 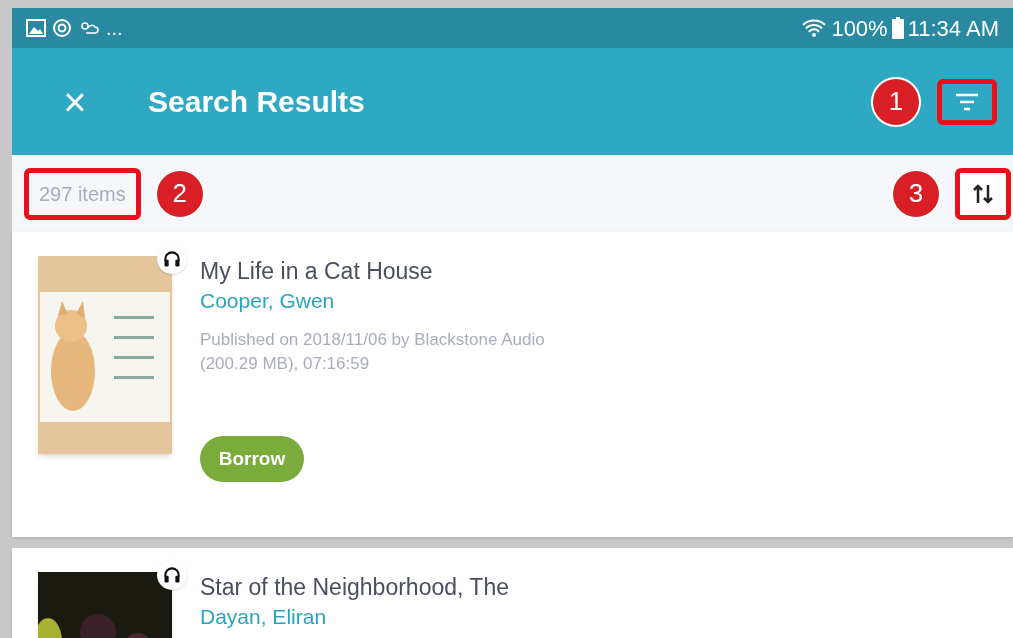 What do you see at coordinates (814, 28) in the screenshot?
I see `wifi-icon` at bounding box center [814, 28].